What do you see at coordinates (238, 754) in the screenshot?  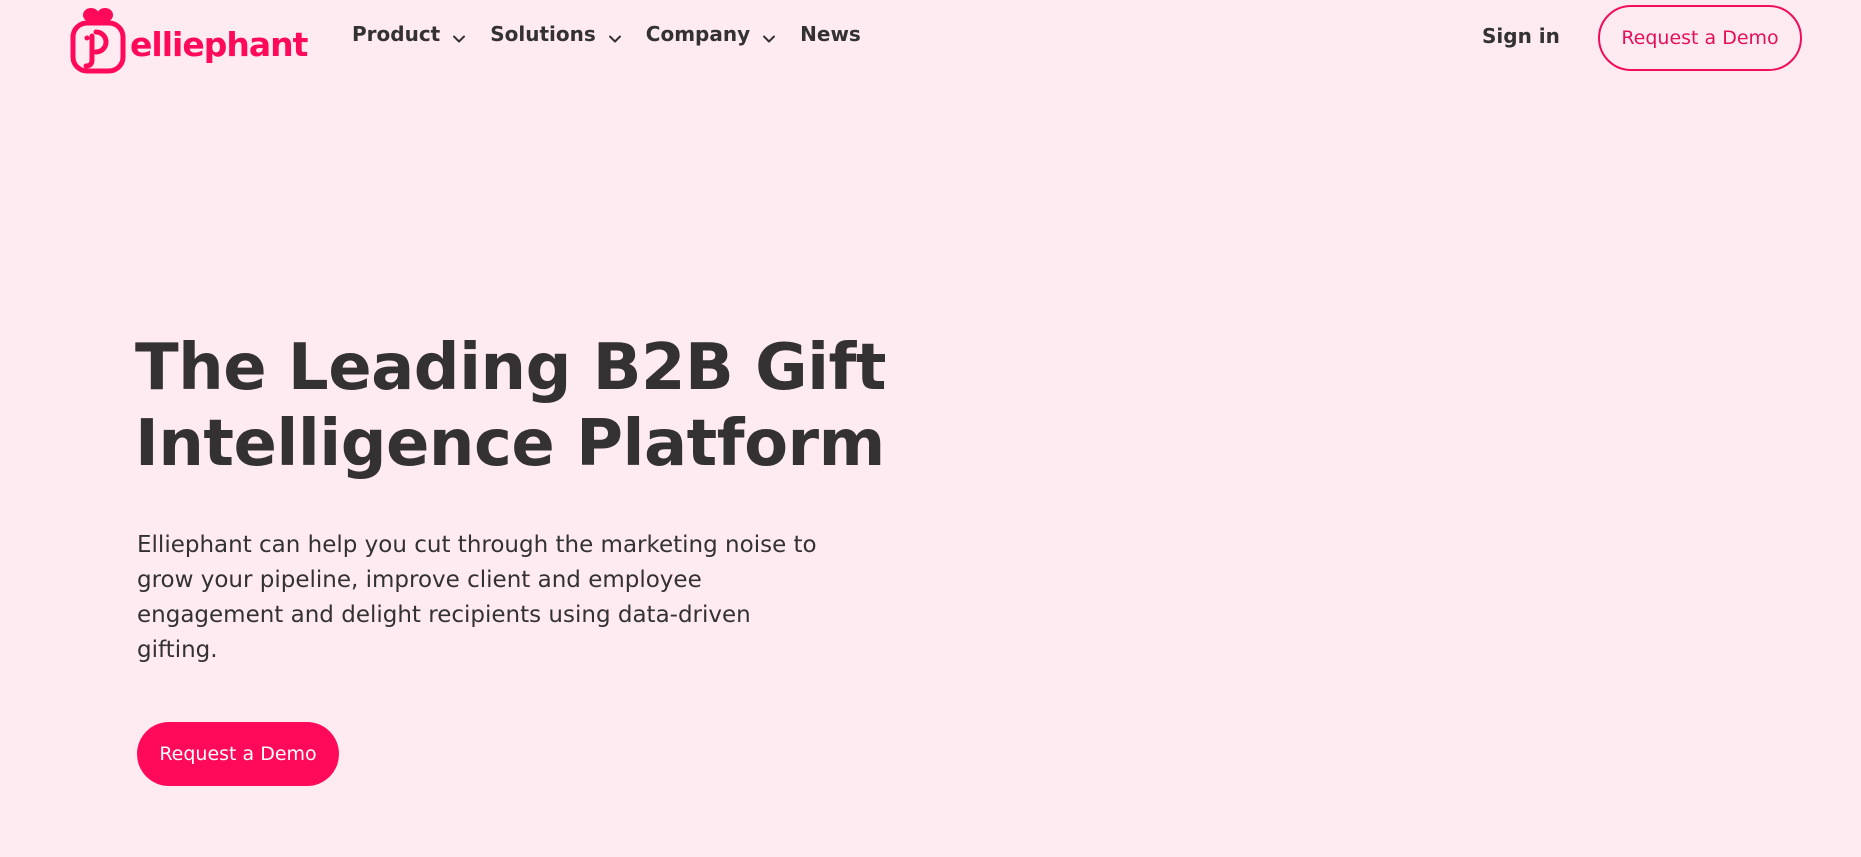 I see `request-demo-hero-button: Request a Demo` at bounding box center [238, 754].